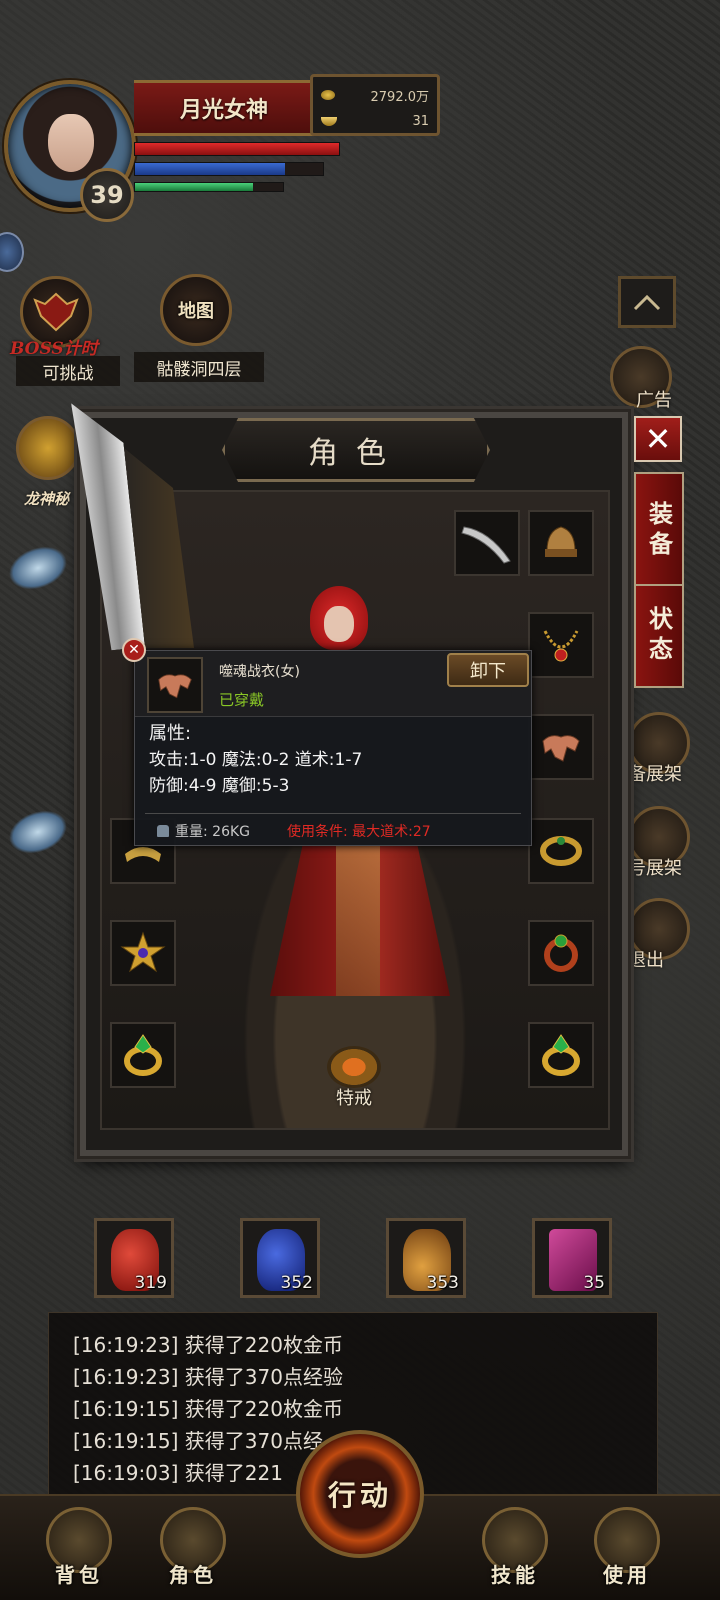  Describe the element at coordinates (256, 760) in the screenshot. I see `tooltip-stats-line-1: 攻击:1-0 魔法:0-2 道术:1-7` at that location.